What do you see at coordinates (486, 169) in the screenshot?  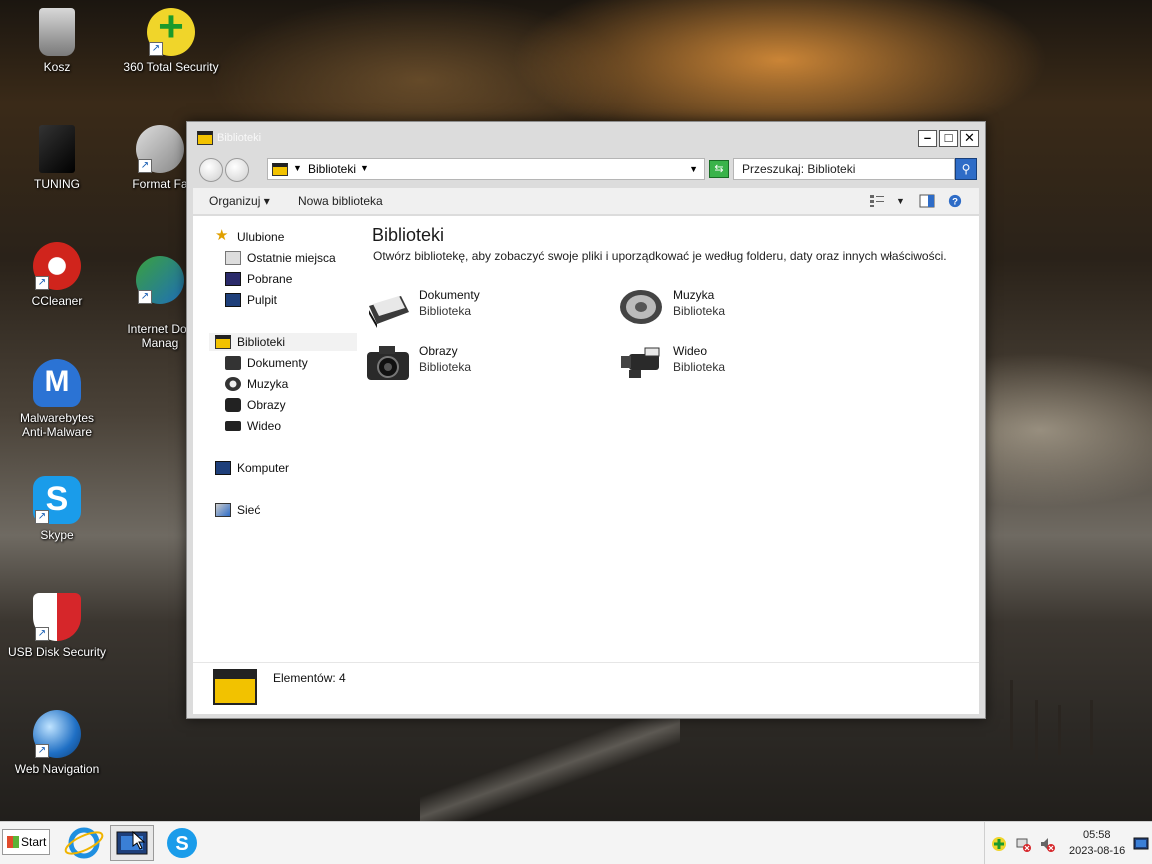 I see `address-bar: ▼ Biblioteki ▼ ▼` at bounding box center [486, 169].